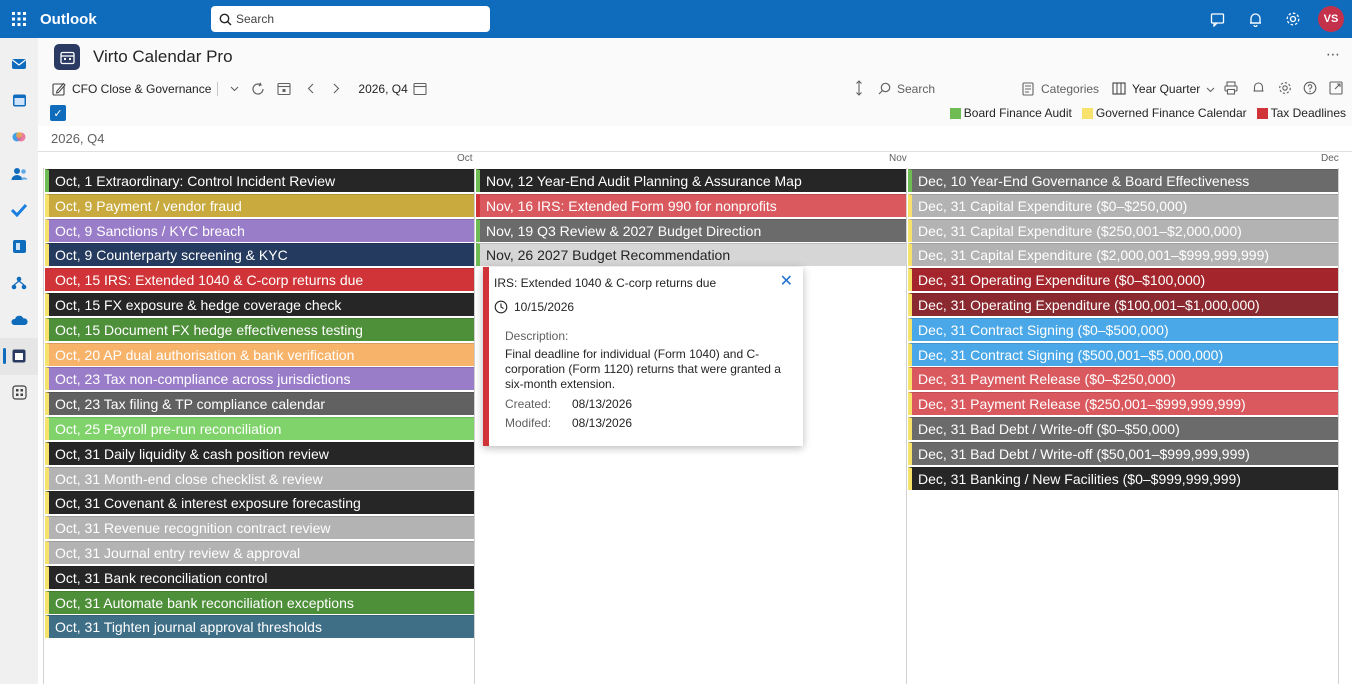 Image resolution: width=1352 pixels, height=684 pixels. What do you see at coordinates (1171, 113) in the screenshot?
I see `legend-label: Governed Finance Calendar` at bounding box center [1171, 113].